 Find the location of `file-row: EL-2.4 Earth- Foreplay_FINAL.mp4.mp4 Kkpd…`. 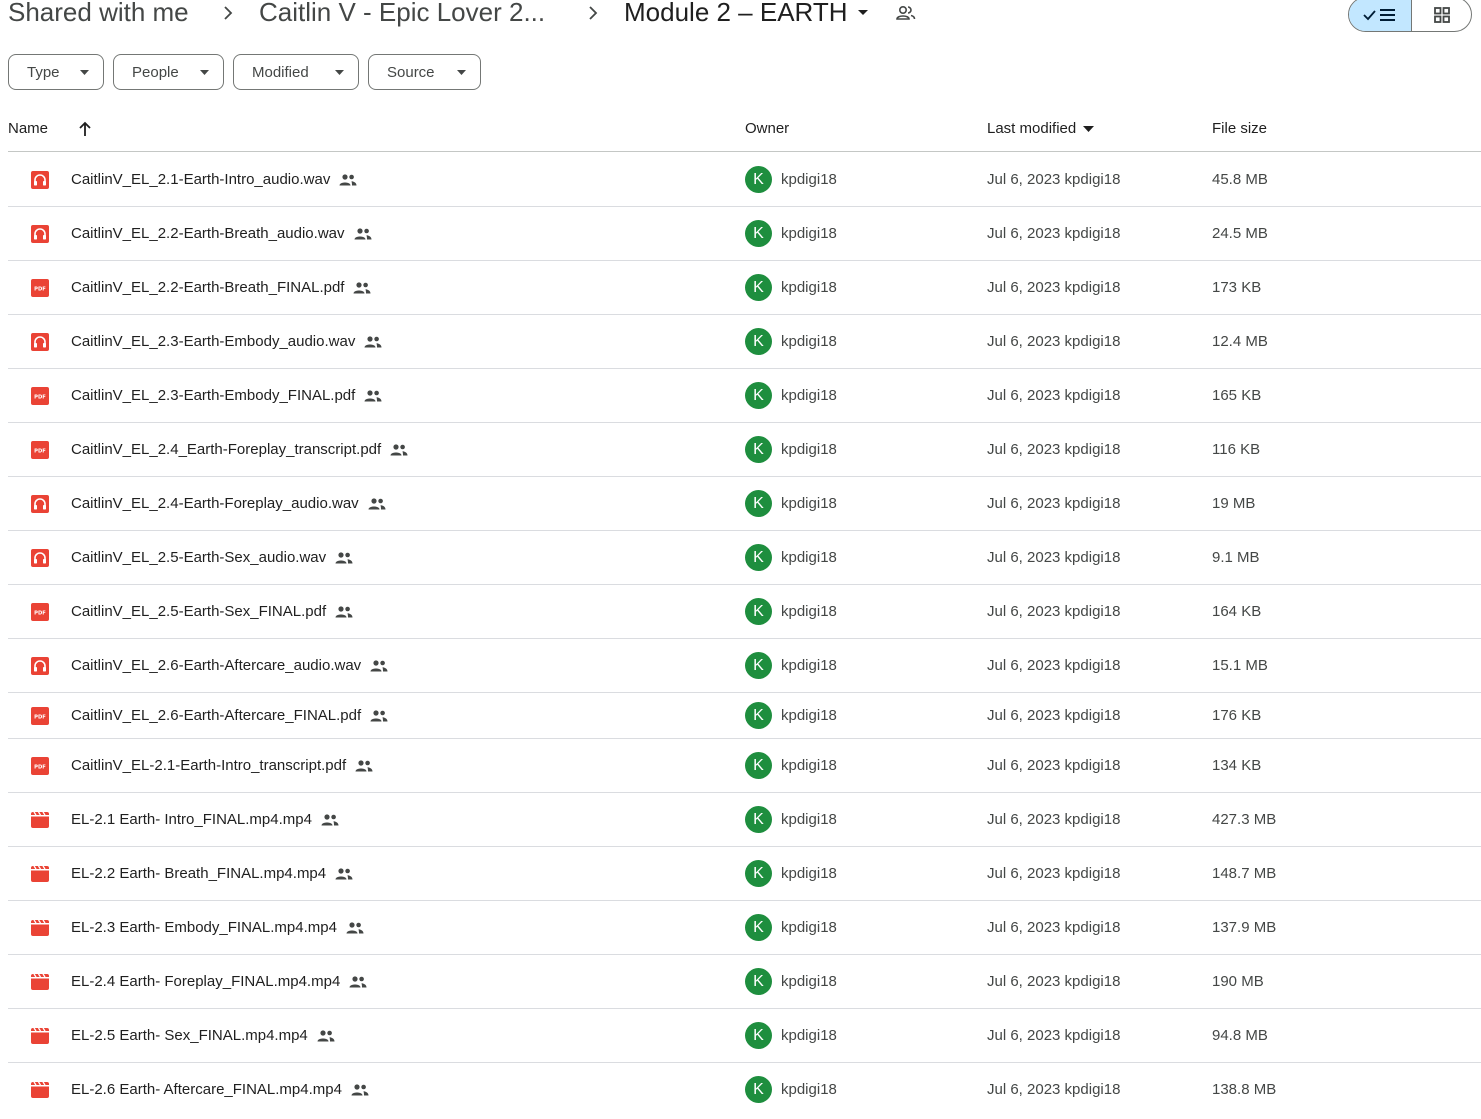

file-row: EL-2.4 Earth- Foreplay_FINAL.mp4.mp4 Kkpd… is located at coordinates (744, 982).